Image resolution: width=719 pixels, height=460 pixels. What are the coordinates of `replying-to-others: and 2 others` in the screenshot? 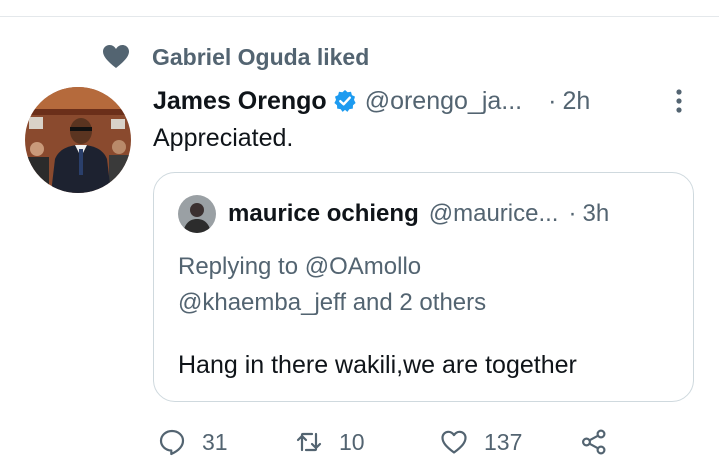 It's located at (416, 302).